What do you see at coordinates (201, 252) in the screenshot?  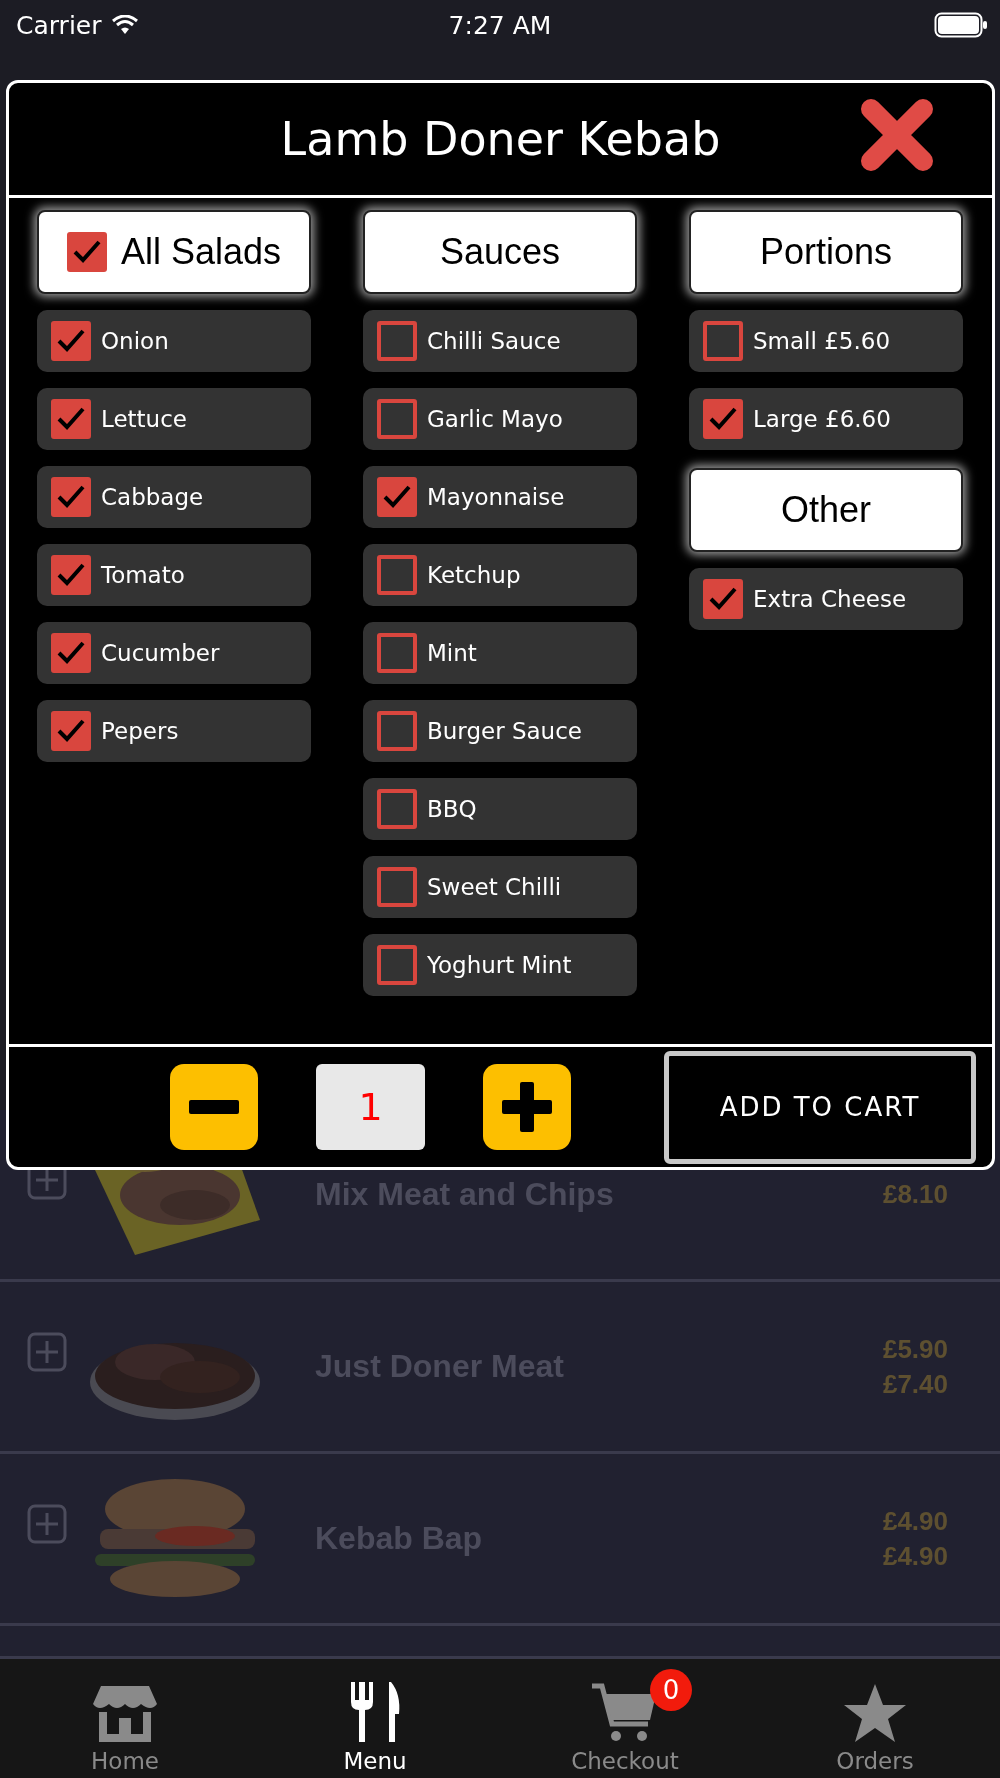 I see `section-title: All Salads` at bounding box center [201, 252].